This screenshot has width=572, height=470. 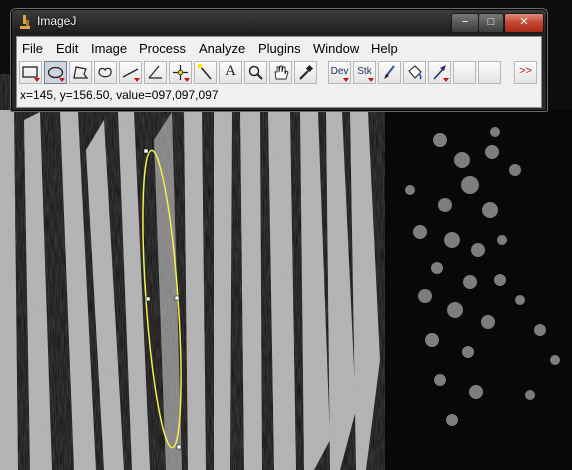 I want to click on imagej-microscope-icon, so click(x=25, y=22).